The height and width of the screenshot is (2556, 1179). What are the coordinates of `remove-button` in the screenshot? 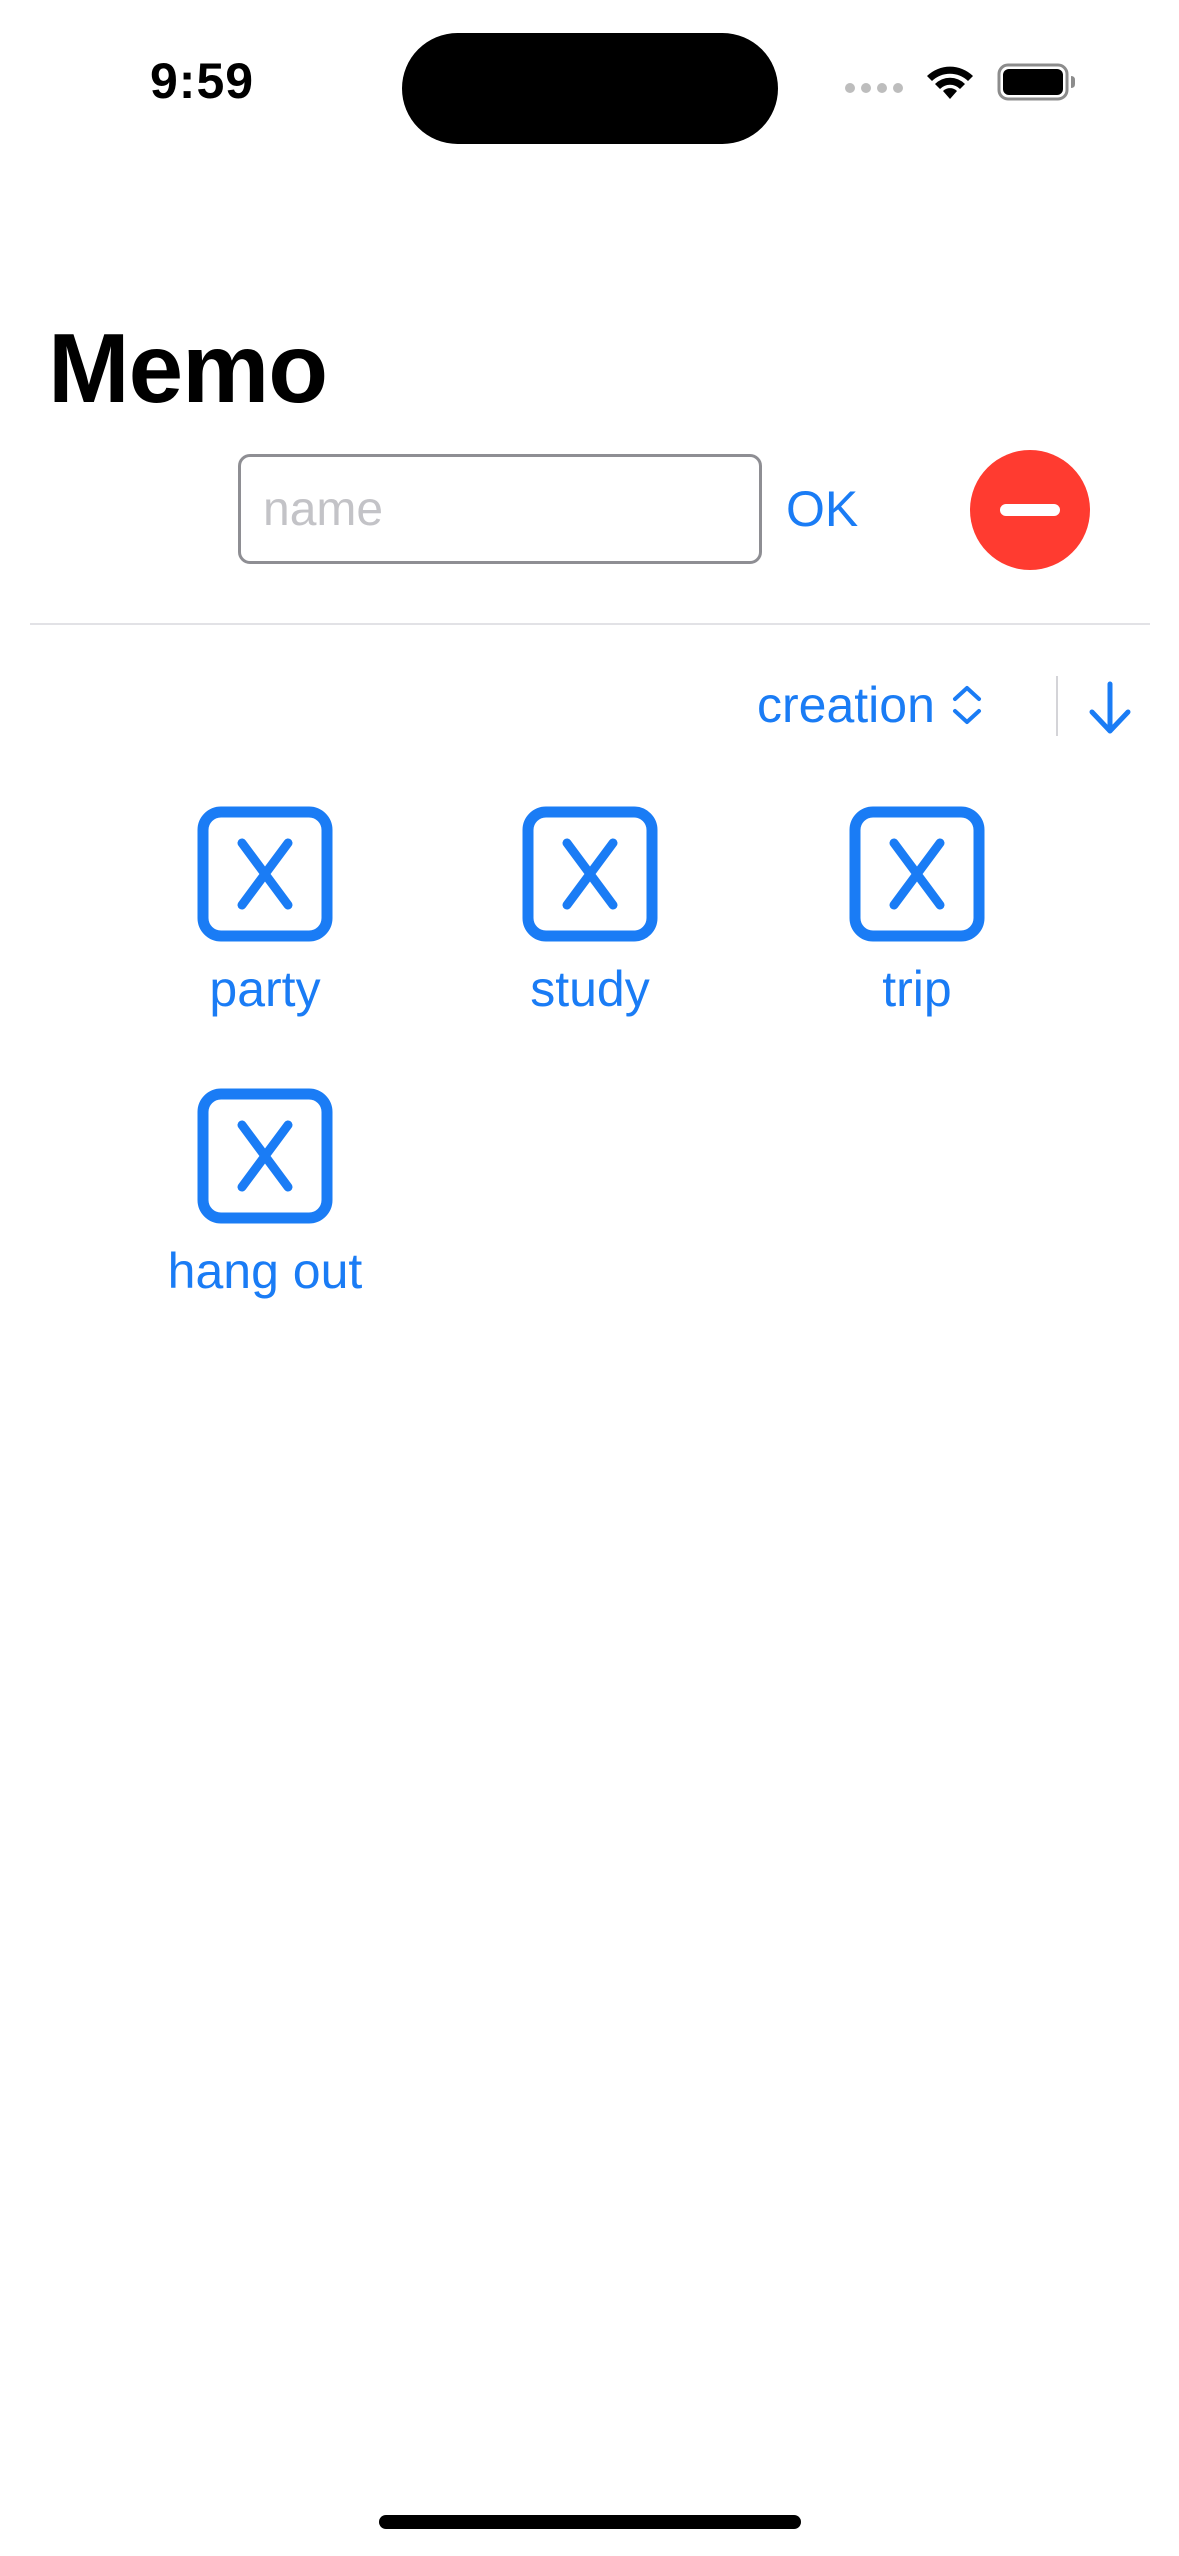 It's located at (1030, 510).